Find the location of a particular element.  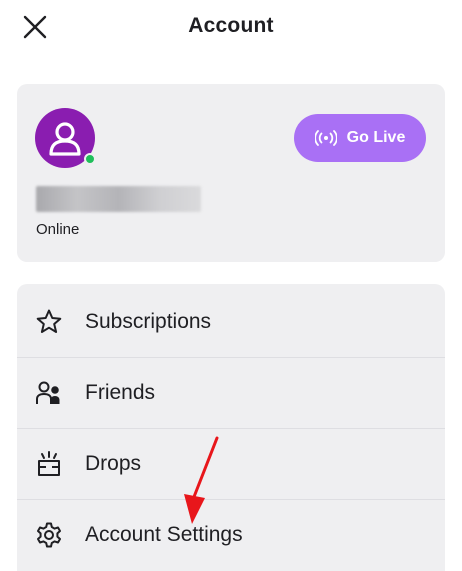

user-icon is located at coordinates (65, 139).